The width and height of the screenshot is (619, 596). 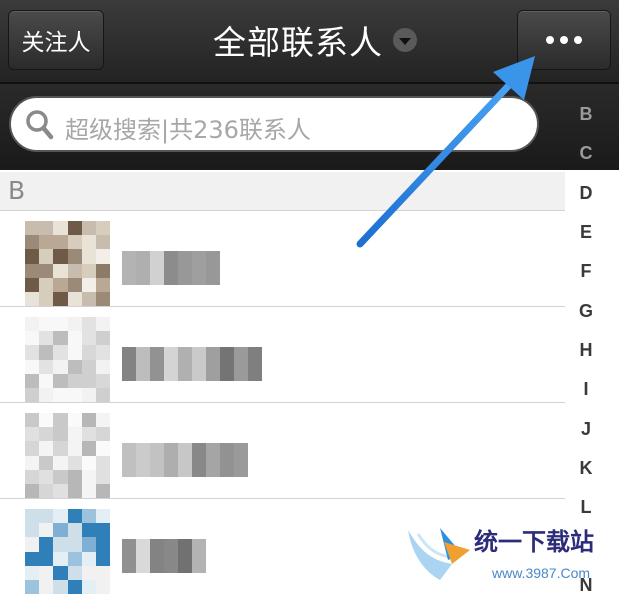 I want to click on index-letter: C, so click(x=586, y=153).